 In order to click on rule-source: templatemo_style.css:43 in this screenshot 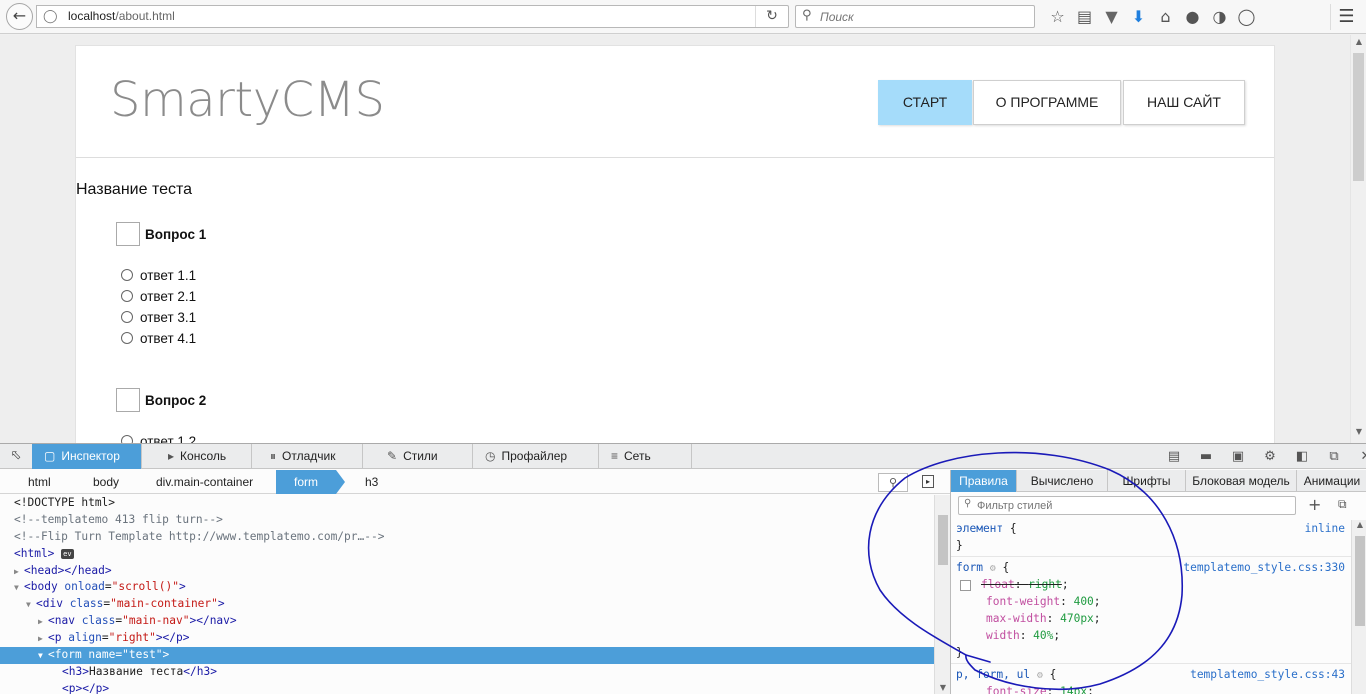, I will do `click(1267, 674)`.